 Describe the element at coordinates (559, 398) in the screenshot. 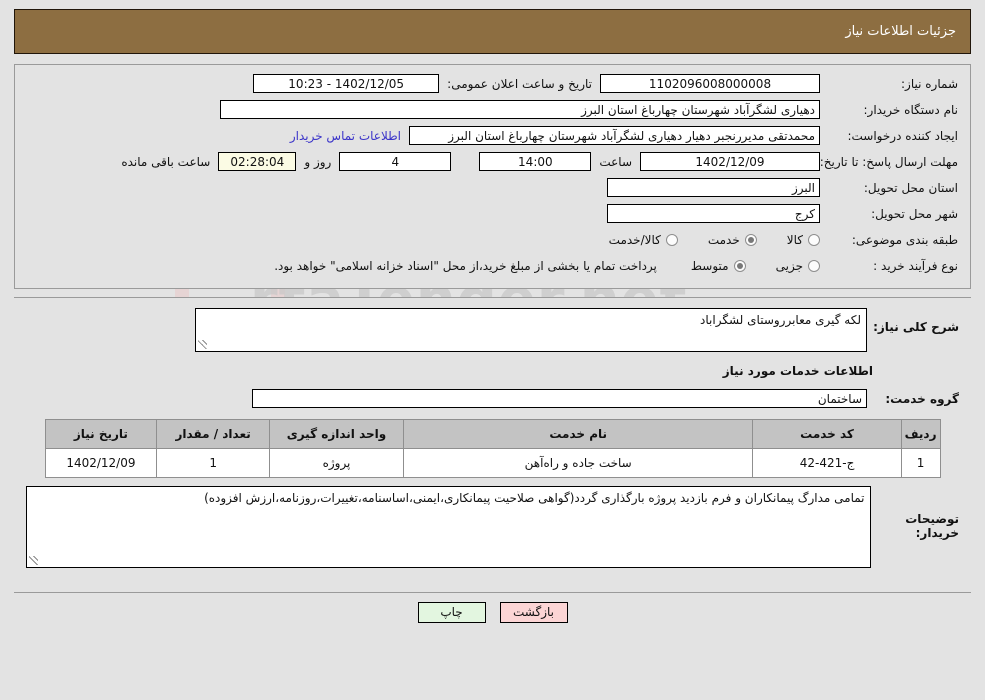

I see `service-group-value: ساختمان` at that location.